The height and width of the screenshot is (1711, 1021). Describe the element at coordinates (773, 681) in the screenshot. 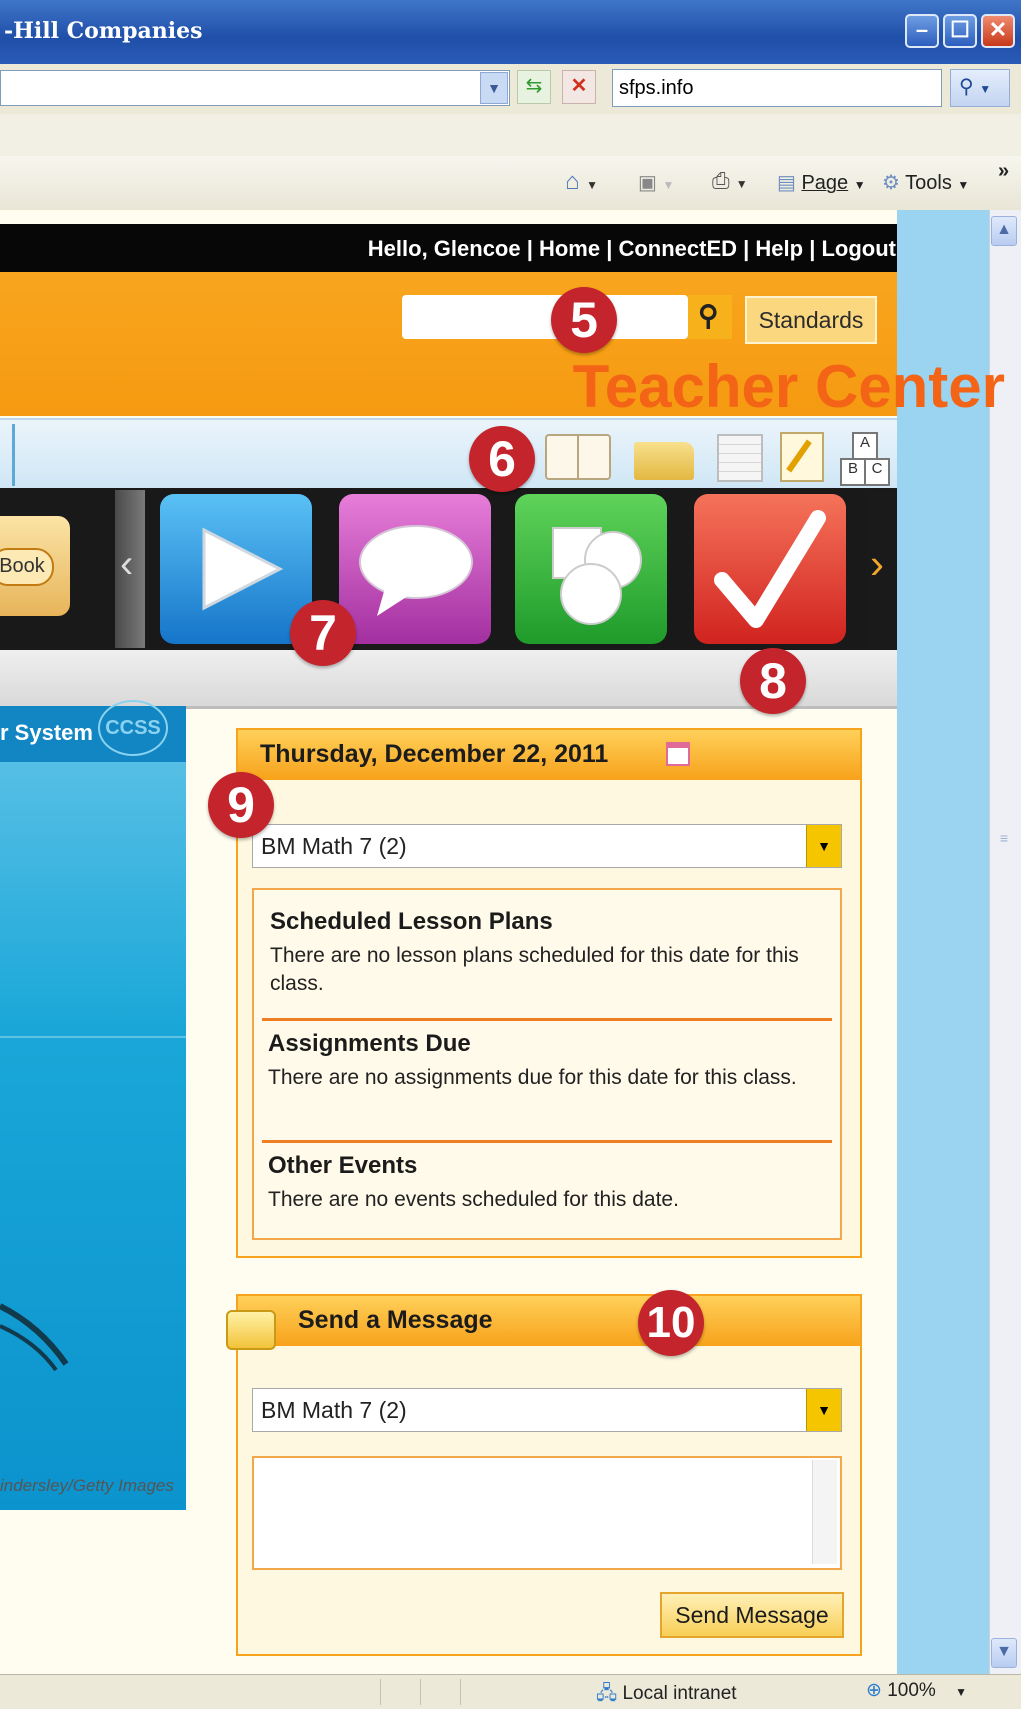

I see `callout-badge-8: 8` at that location.